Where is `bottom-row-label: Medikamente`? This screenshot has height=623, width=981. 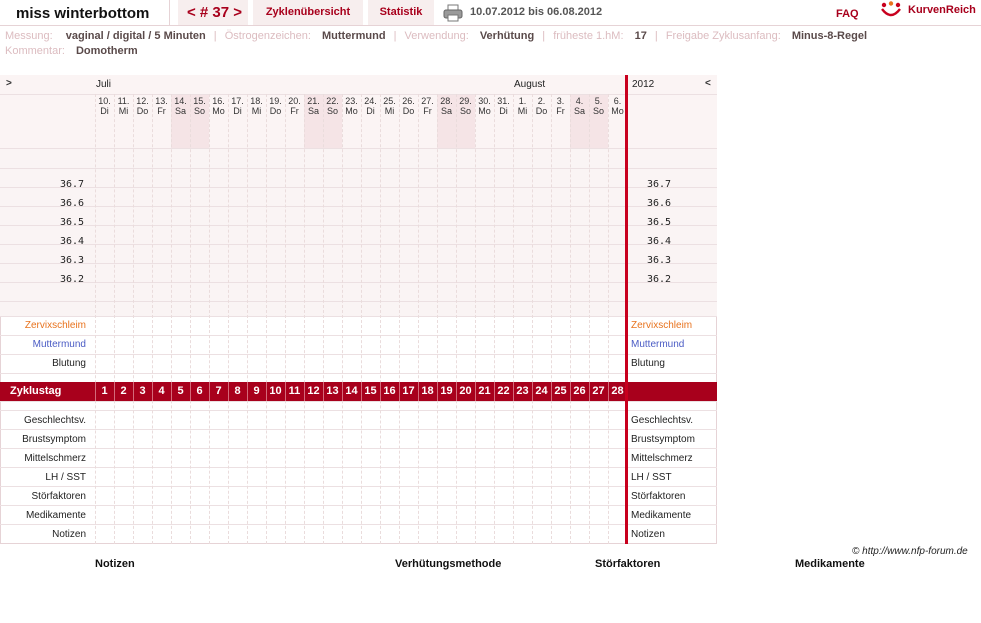
bottom-row-label: Medikamente is located at coordinates (43, 515).